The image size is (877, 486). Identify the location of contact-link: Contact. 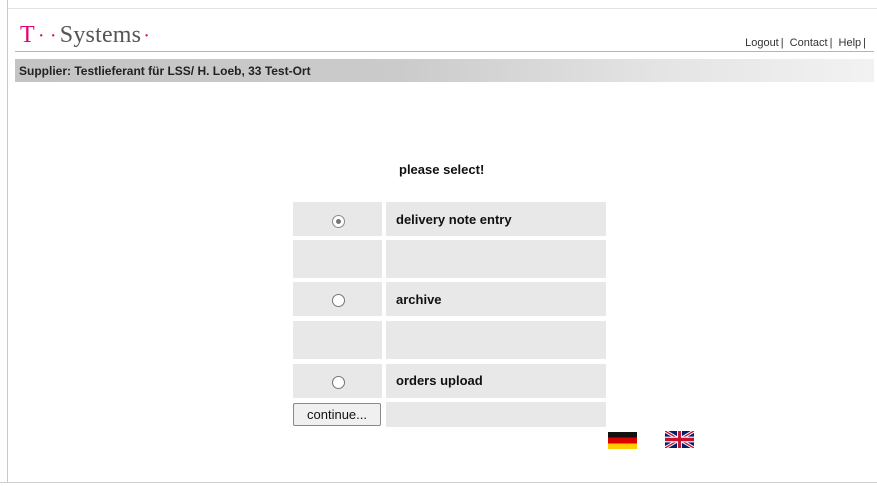
(809, 43).